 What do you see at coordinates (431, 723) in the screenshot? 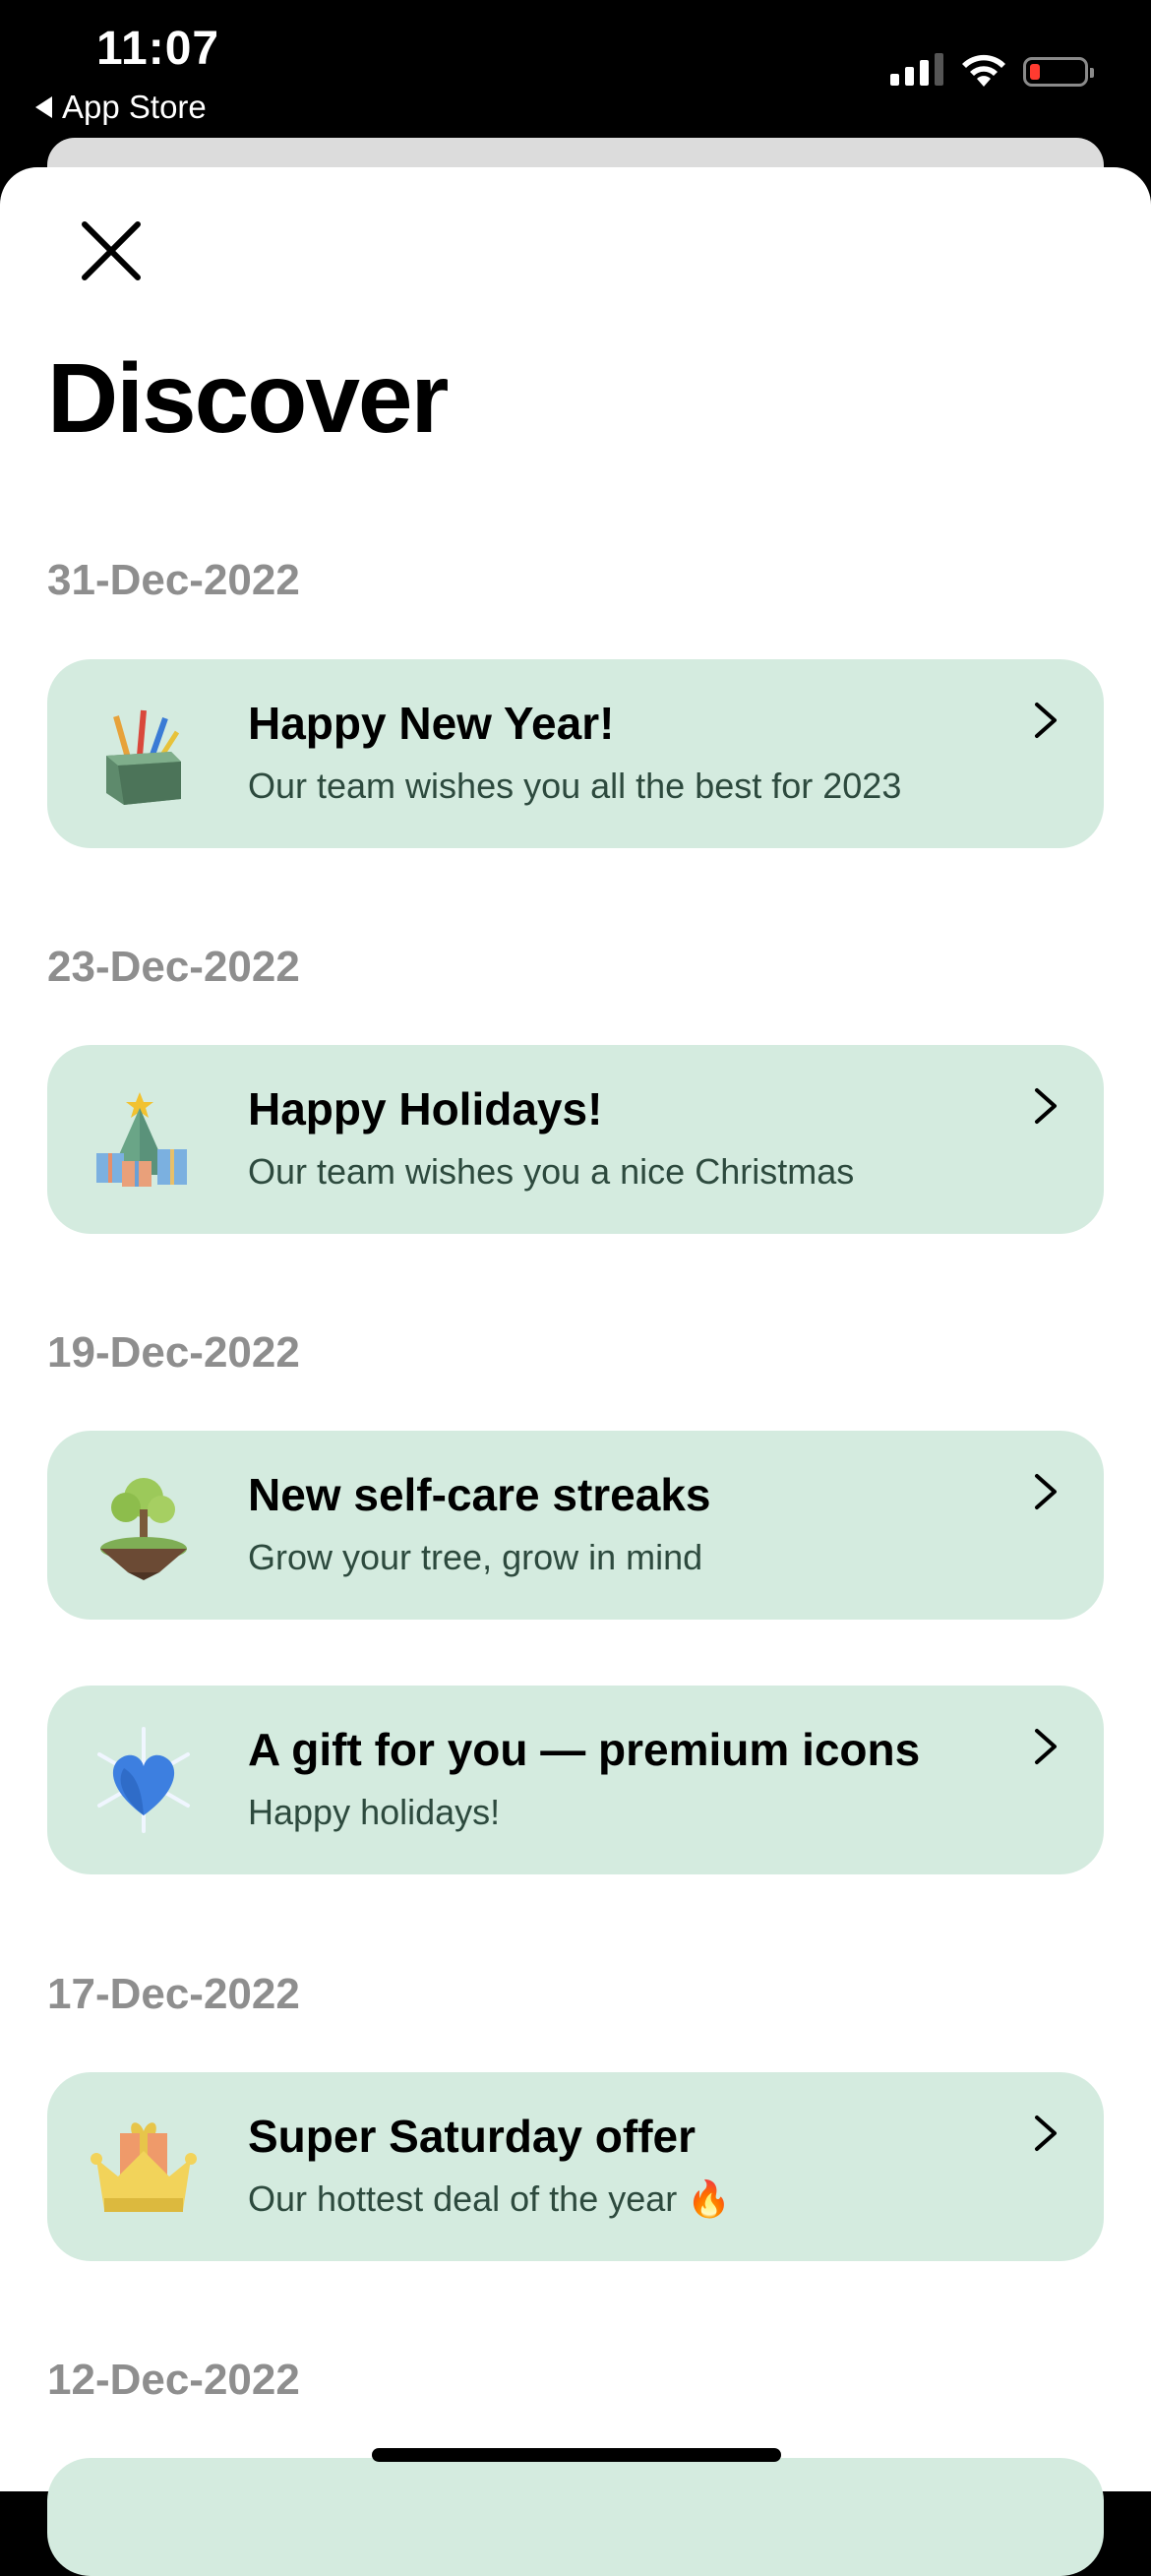
I see `card-title: Happy New Year!` at bounding box center [431, 723].